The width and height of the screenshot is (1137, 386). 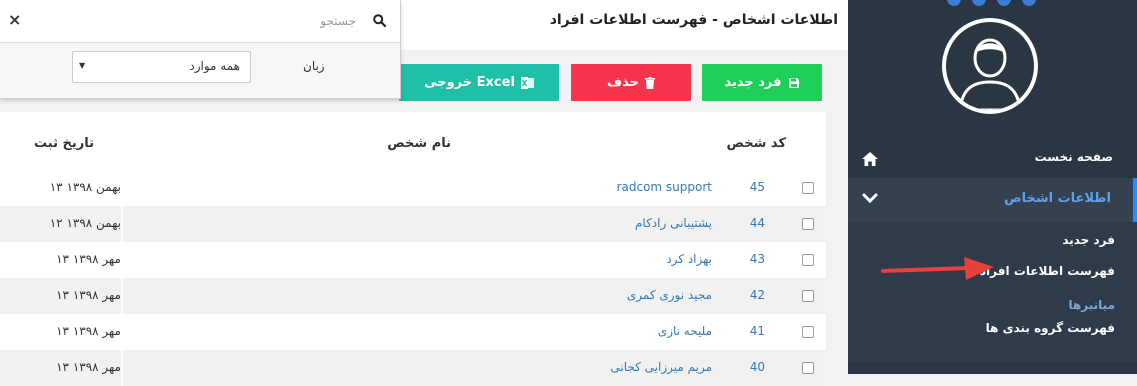 I want to click on search-box: ×, so click(x=200, y=21).